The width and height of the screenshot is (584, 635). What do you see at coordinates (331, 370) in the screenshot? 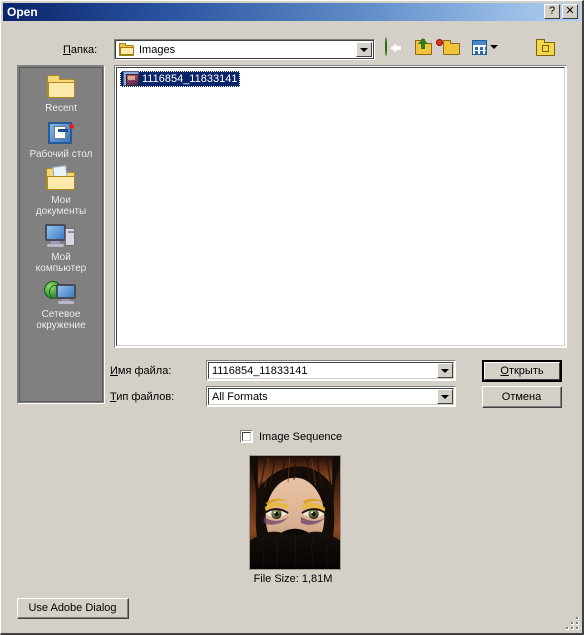
I see `file-name-input: 1116854_11833141` at bounding box center [331, 370].